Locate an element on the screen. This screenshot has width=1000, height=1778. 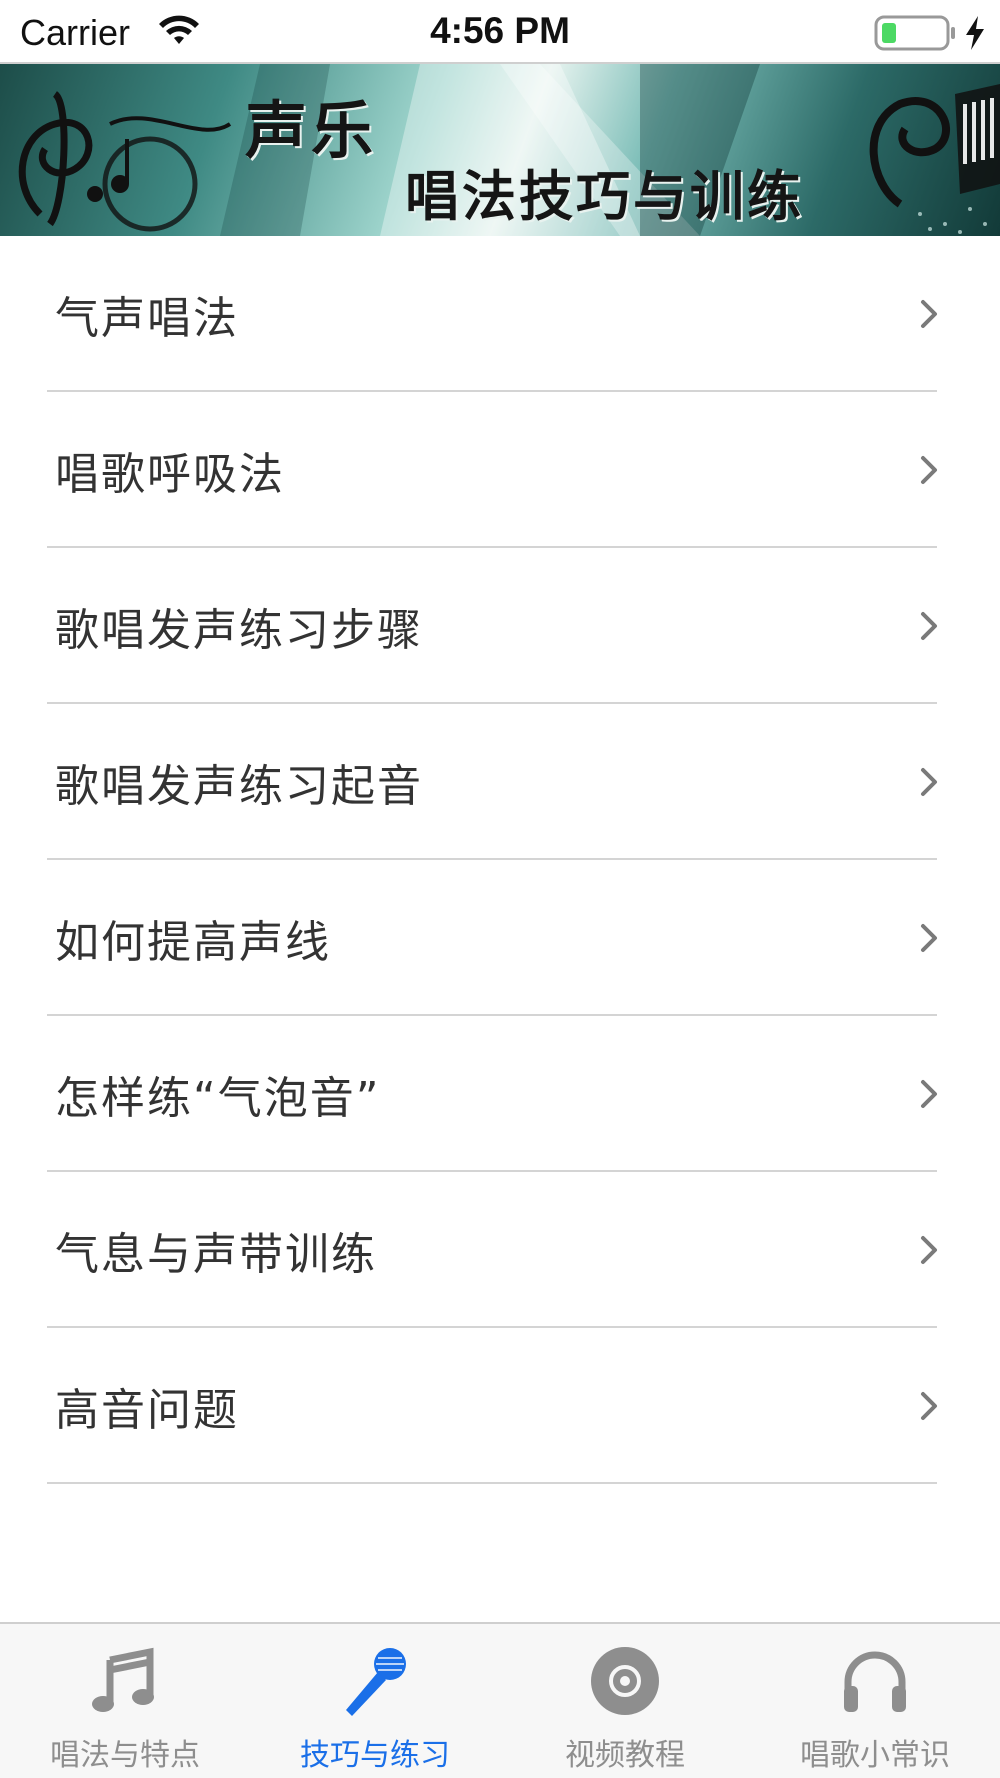
tab-singing-styles: 唱法与特点 is located at coordinates (125, 1701).